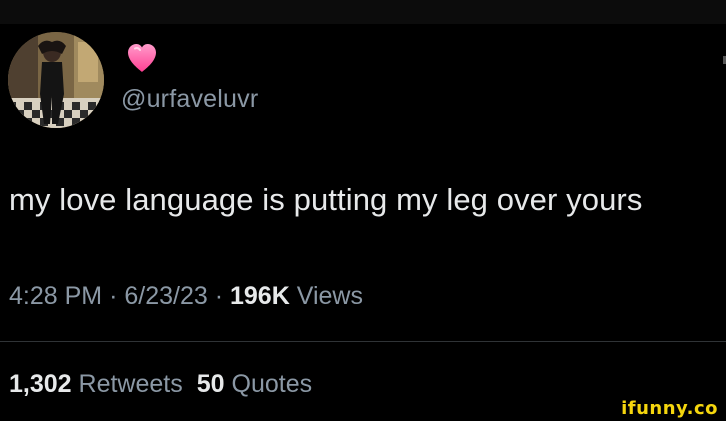 The image size is (726, 421). What do you see at coordinates (210, 384) in the screenshot?
I see `quotes-count: 50` at bounding box center [210, 384].